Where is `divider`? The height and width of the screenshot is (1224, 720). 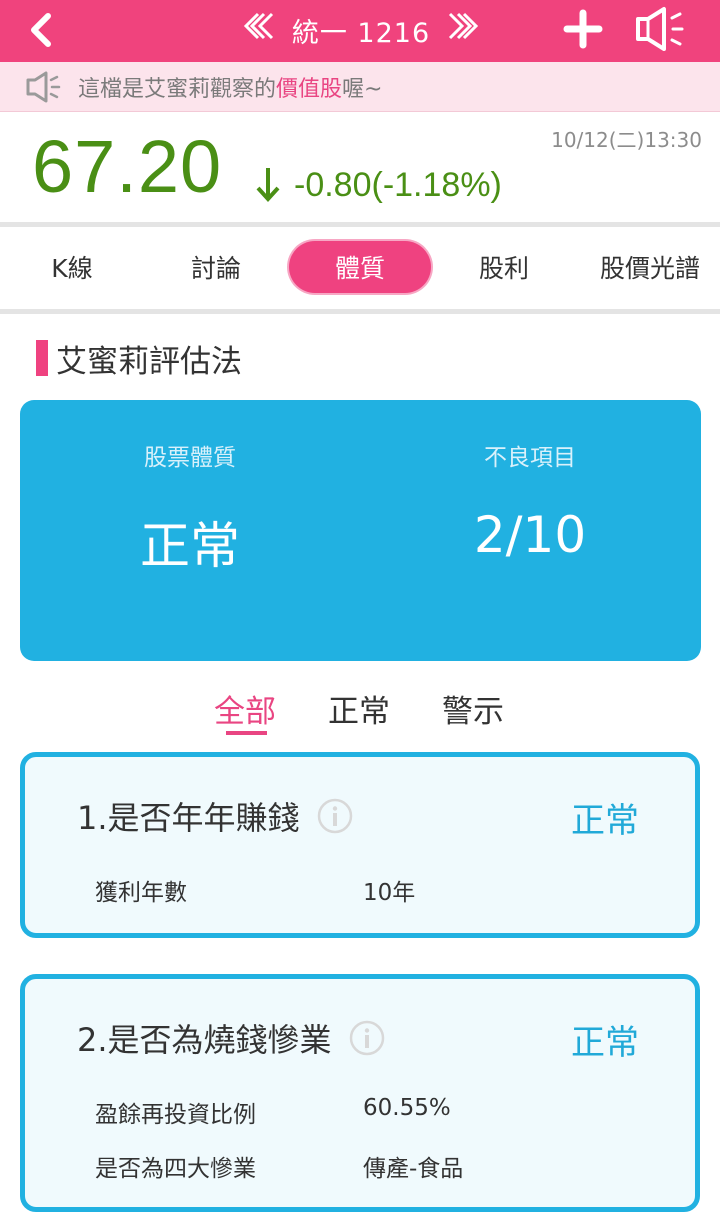 divider is located at coordinates (360, 311).